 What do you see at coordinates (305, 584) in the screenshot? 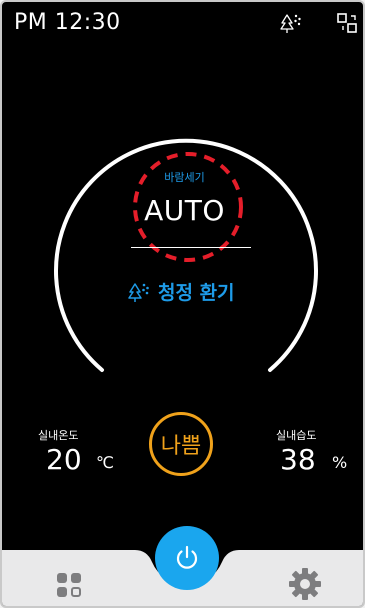
I see `settings-gear-icon` at bounding box center [305, 584].